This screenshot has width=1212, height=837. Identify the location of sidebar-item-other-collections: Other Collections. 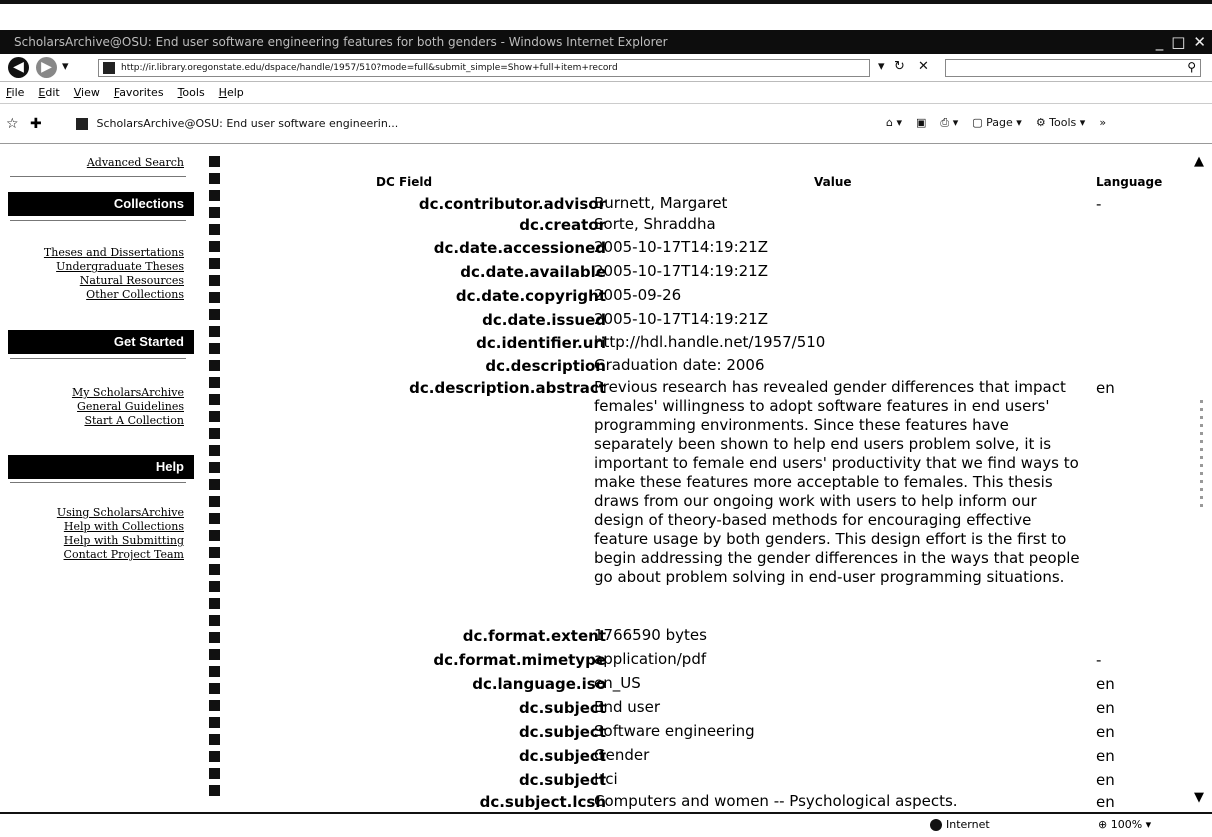
(135, 294).